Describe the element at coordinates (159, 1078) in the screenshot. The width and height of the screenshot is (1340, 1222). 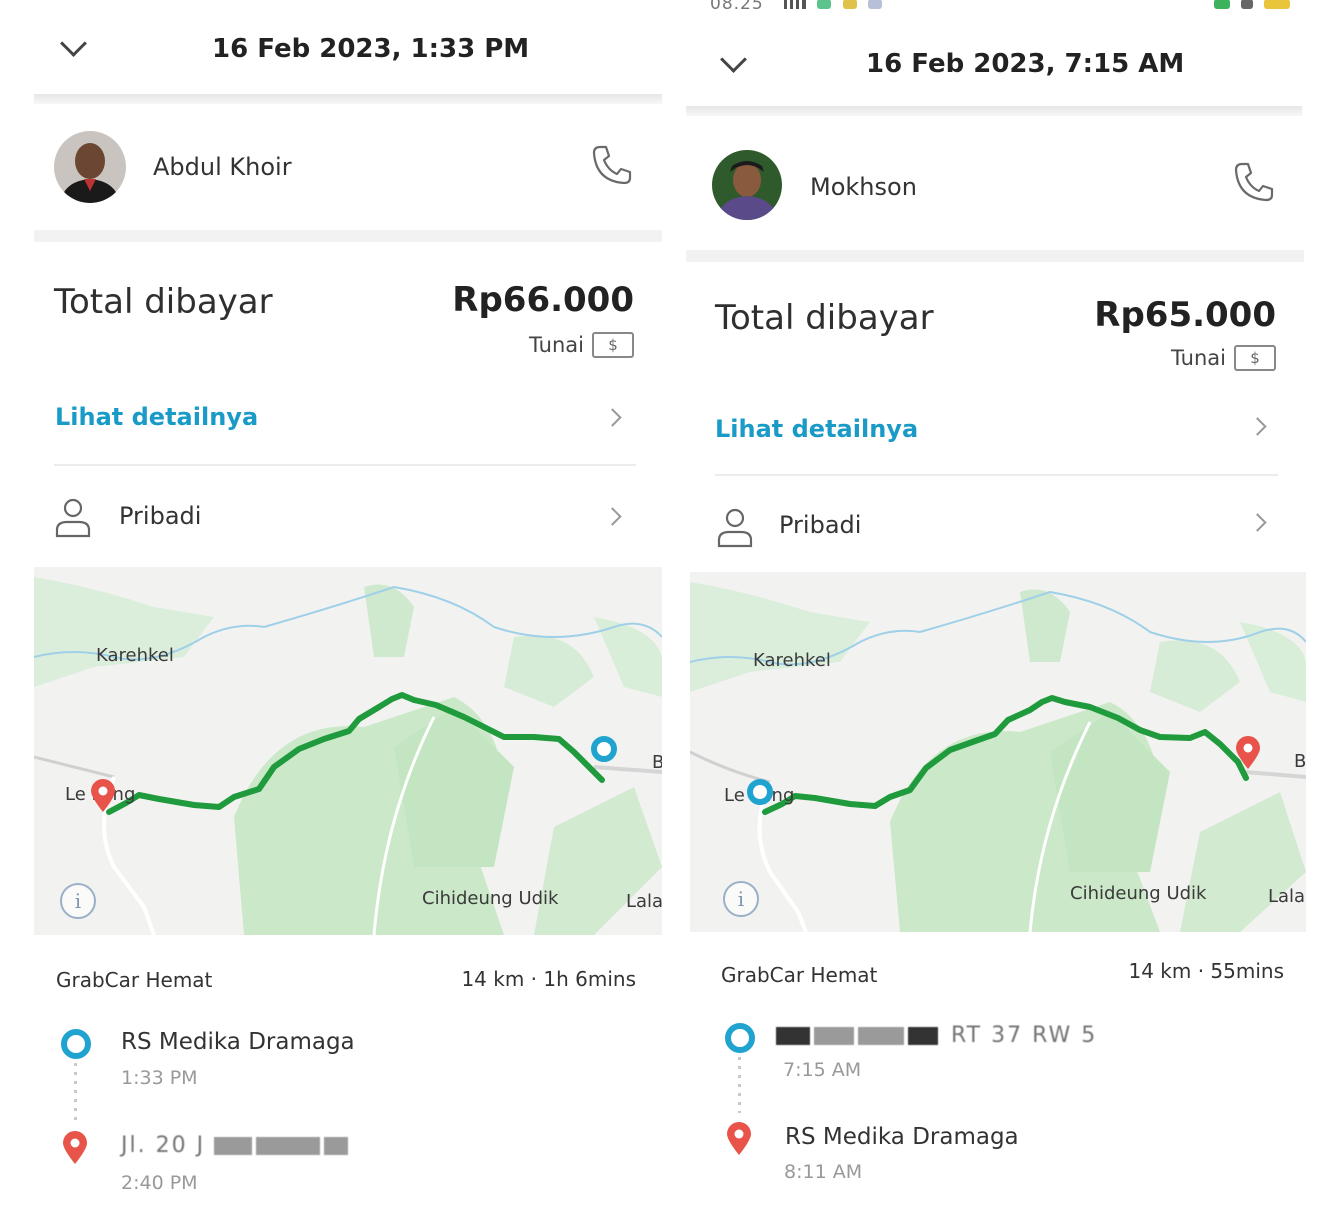
I see `pickup-time: 1:33 PM` at that location.